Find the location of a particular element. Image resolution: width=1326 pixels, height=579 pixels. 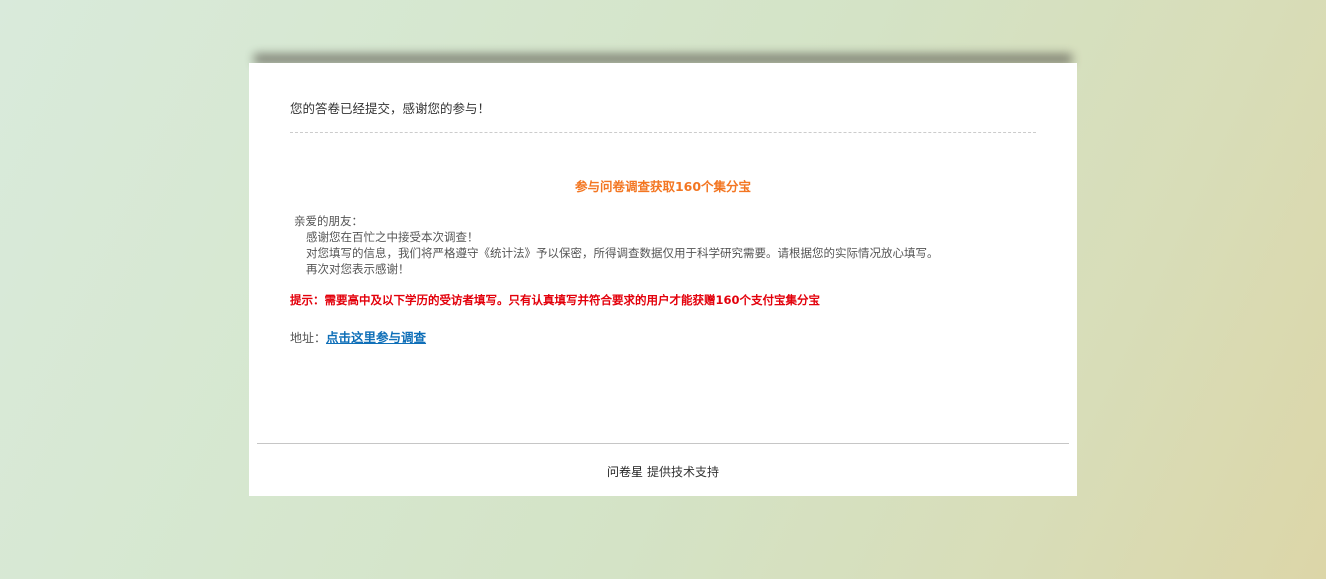

footer: 问卷星 提供技术支持 is located at coordinates (663, 471).